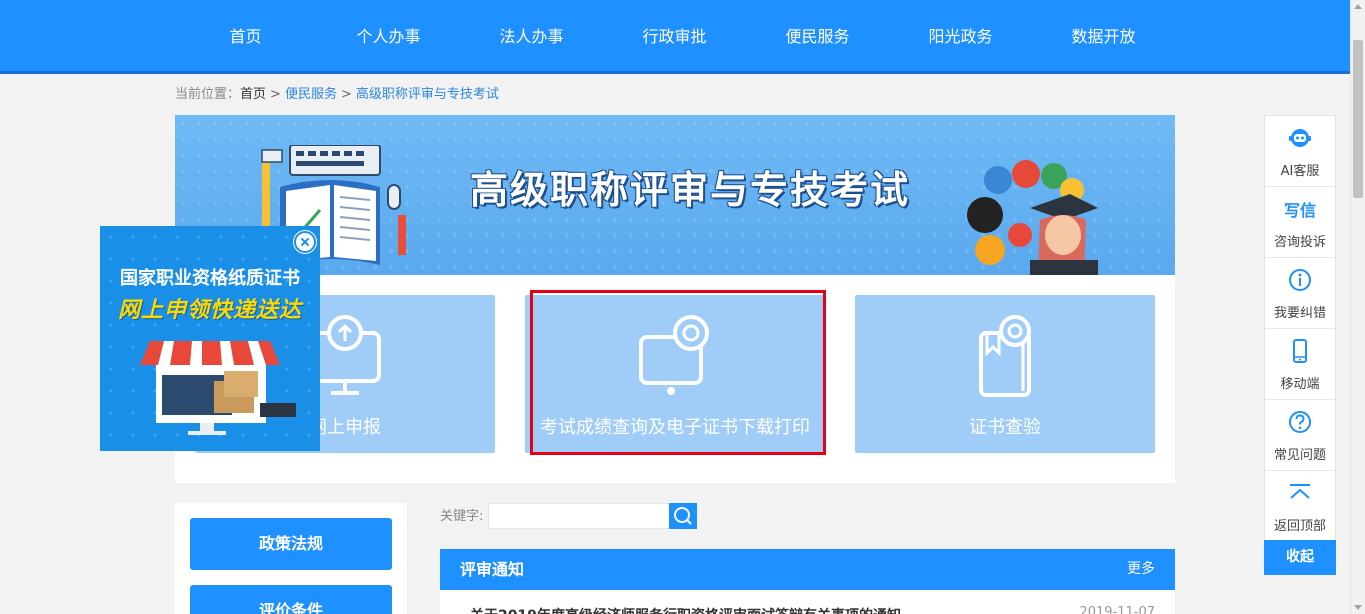 This screenshot has height=614, width=1365. What do you see at coordinates (245, 37) in the screenshot?
I see `nav-item-home: 首页` at bounding box center [245, 37].